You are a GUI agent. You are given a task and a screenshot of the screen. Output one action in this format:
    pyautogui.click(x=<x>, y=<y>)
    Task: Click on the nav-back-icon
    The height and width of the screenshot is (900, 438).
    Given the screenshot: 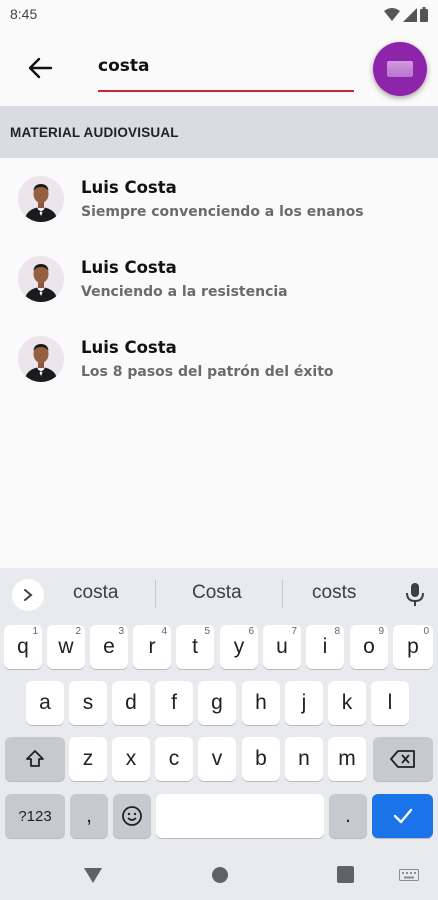 What is the action you would take?
    pyautogui.click(x=93, y=875)
    